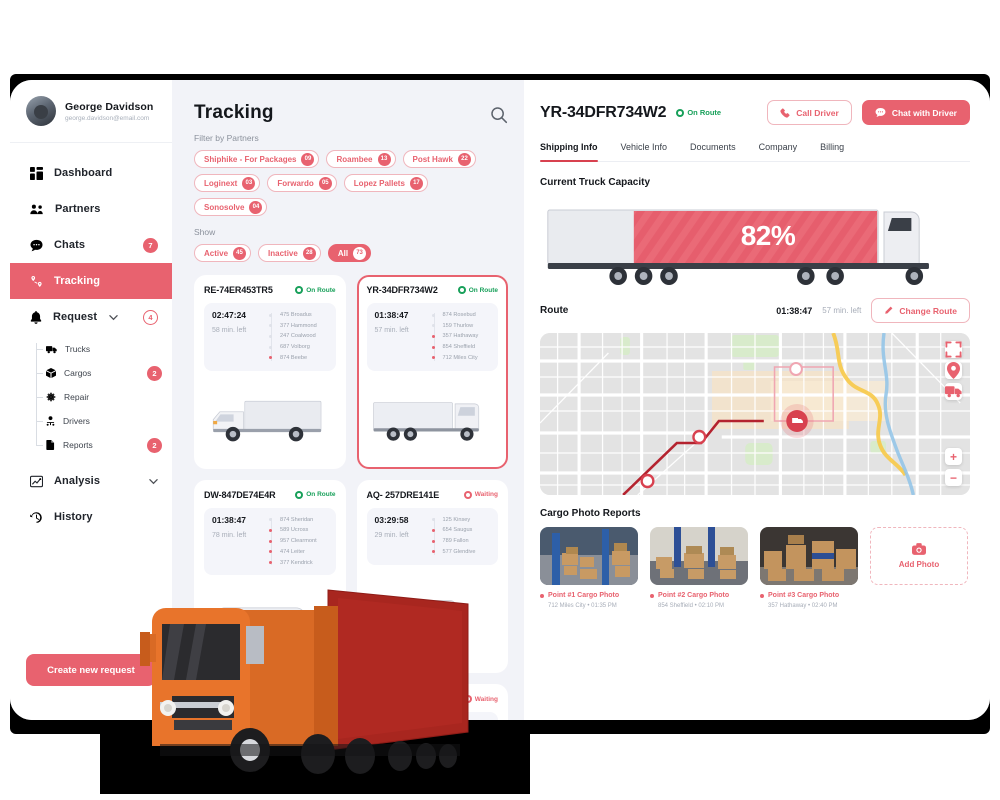 The width and height of the screenshot is (1000, 800). Describe the element at coordinates (832, 151) in the screenshot. I see `tab-billing: Billing` at that location.